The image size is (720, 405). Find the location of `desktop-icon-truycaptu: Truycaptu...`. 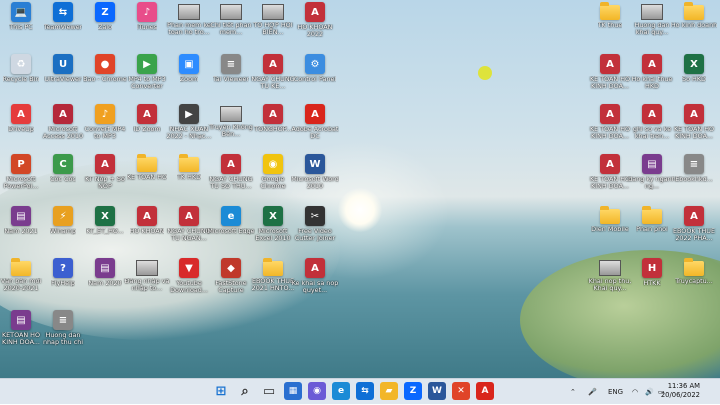

desktop-icon-truycaptu: Truycaptu... is located at coordinates (694, 271).